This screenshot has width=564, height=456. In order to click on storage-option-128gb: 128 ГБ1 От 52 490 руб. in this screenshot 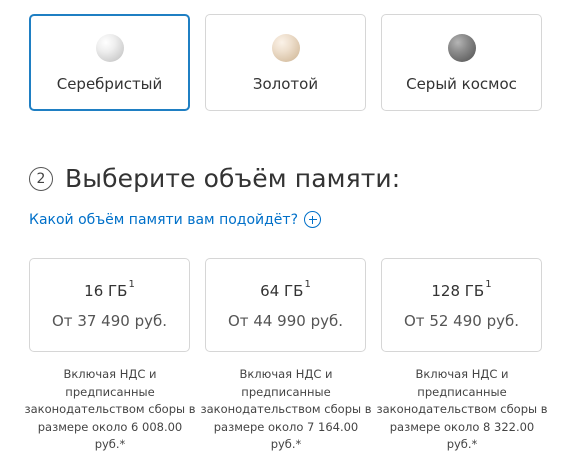, I will do `click(461, 305)`.